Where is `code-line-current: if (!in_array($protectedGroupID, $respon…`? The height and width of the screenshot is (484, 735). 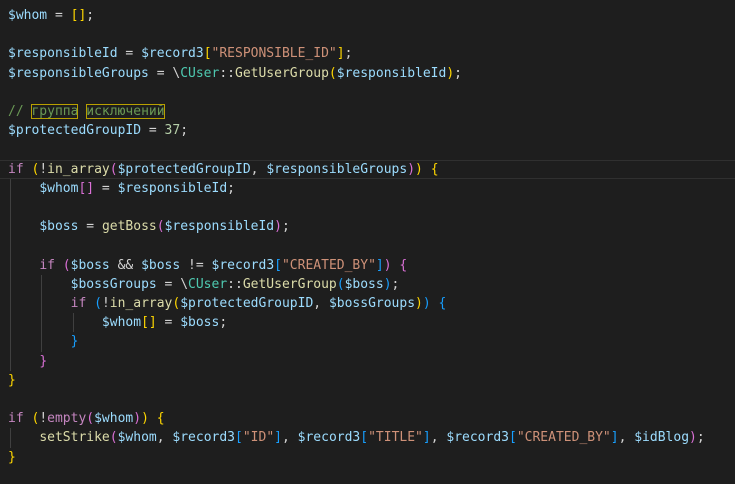
code-line-current: if (!in_array($protectedGroupID, $respon… is located at coordinates (367, 169).